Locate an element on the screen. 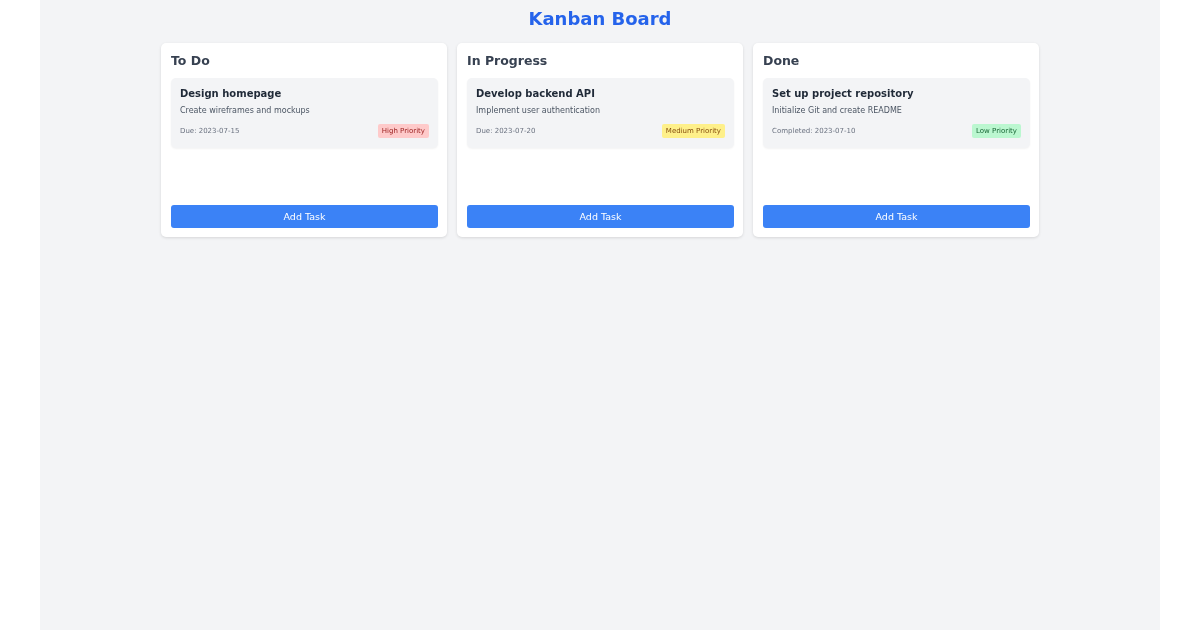 This screenshot has width=1200, height=630. column-title: To Do is located at coordinates (191, 61).